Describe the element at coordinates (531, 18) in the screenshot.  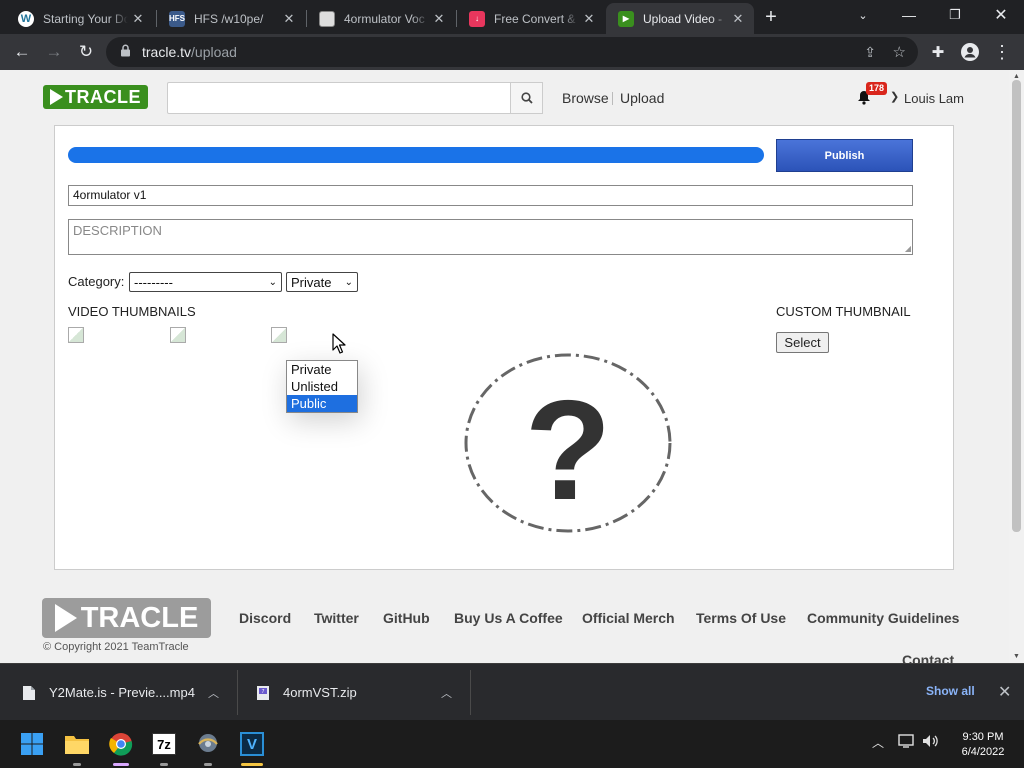
I see `tab-free-convert: ↓ Free Convert & ✕` at that location.